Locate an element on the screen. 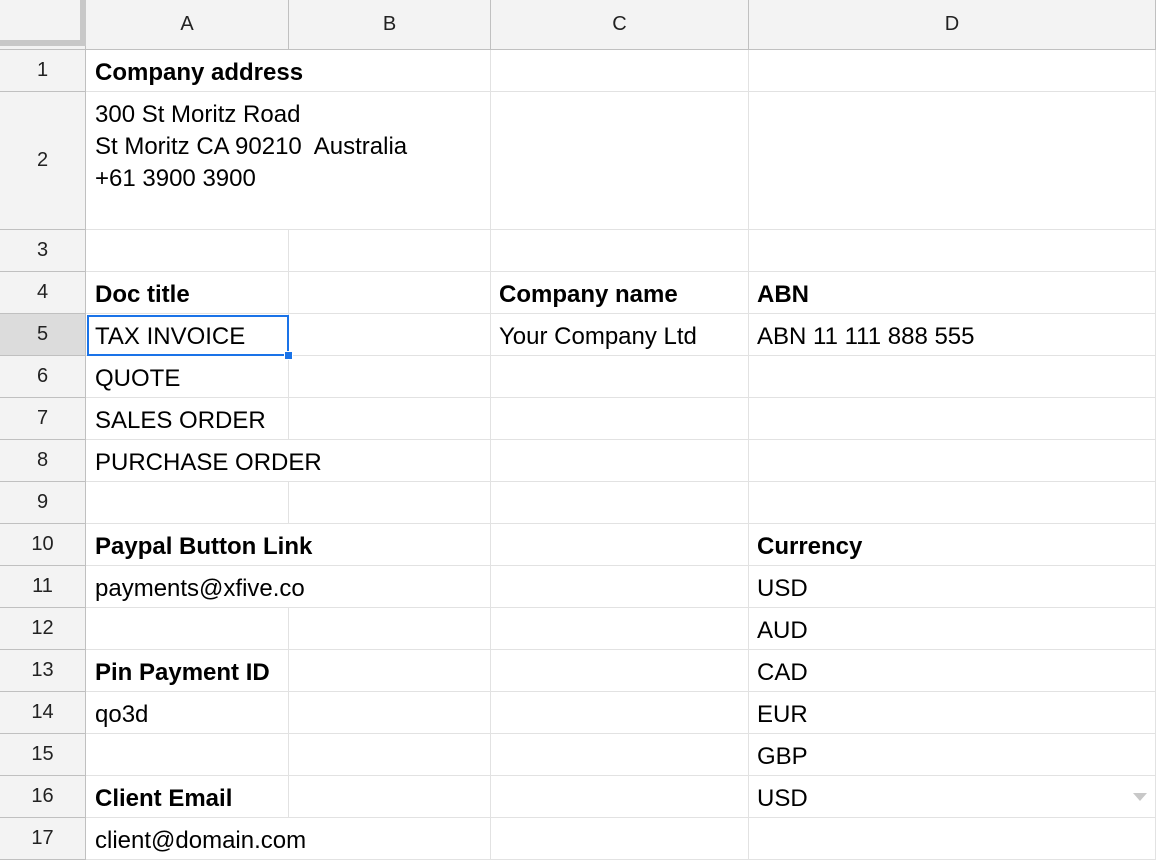 The height and width of the screenshot is (868, 1156). cell-d11-text: USD is located at coordinates (782, 588).